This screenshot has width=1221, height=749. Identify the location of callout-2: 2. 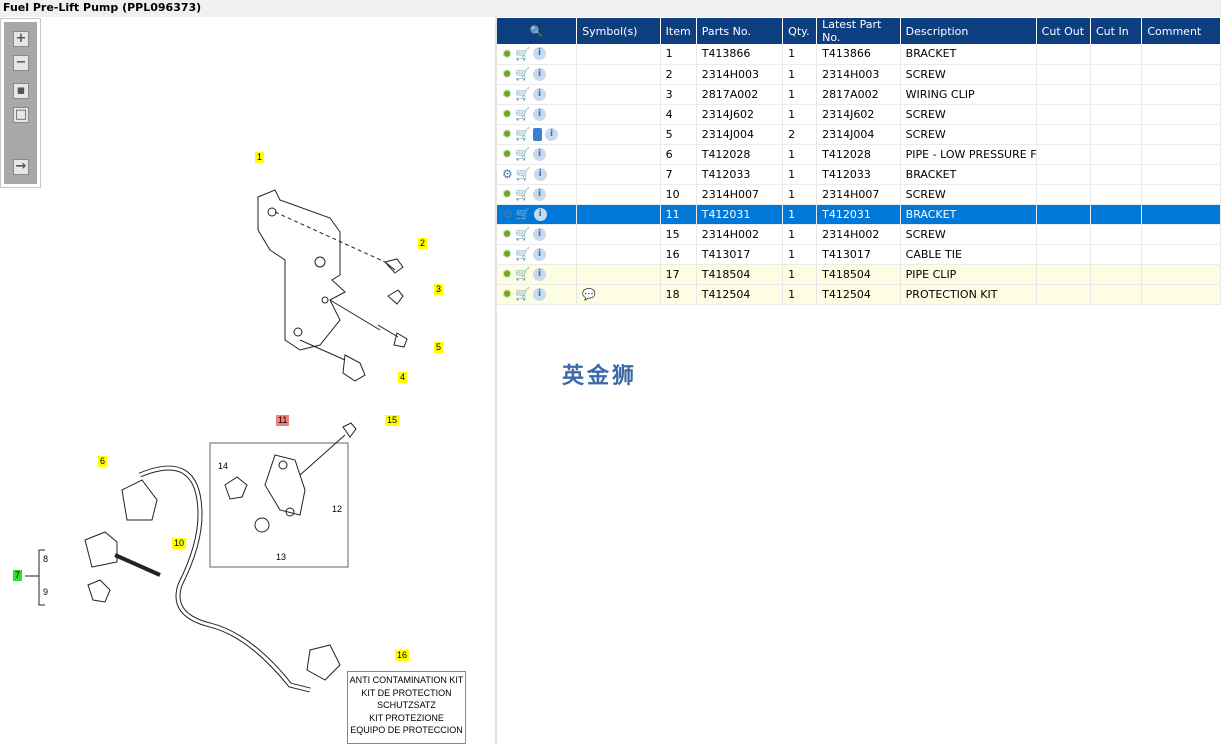
(423, 243).